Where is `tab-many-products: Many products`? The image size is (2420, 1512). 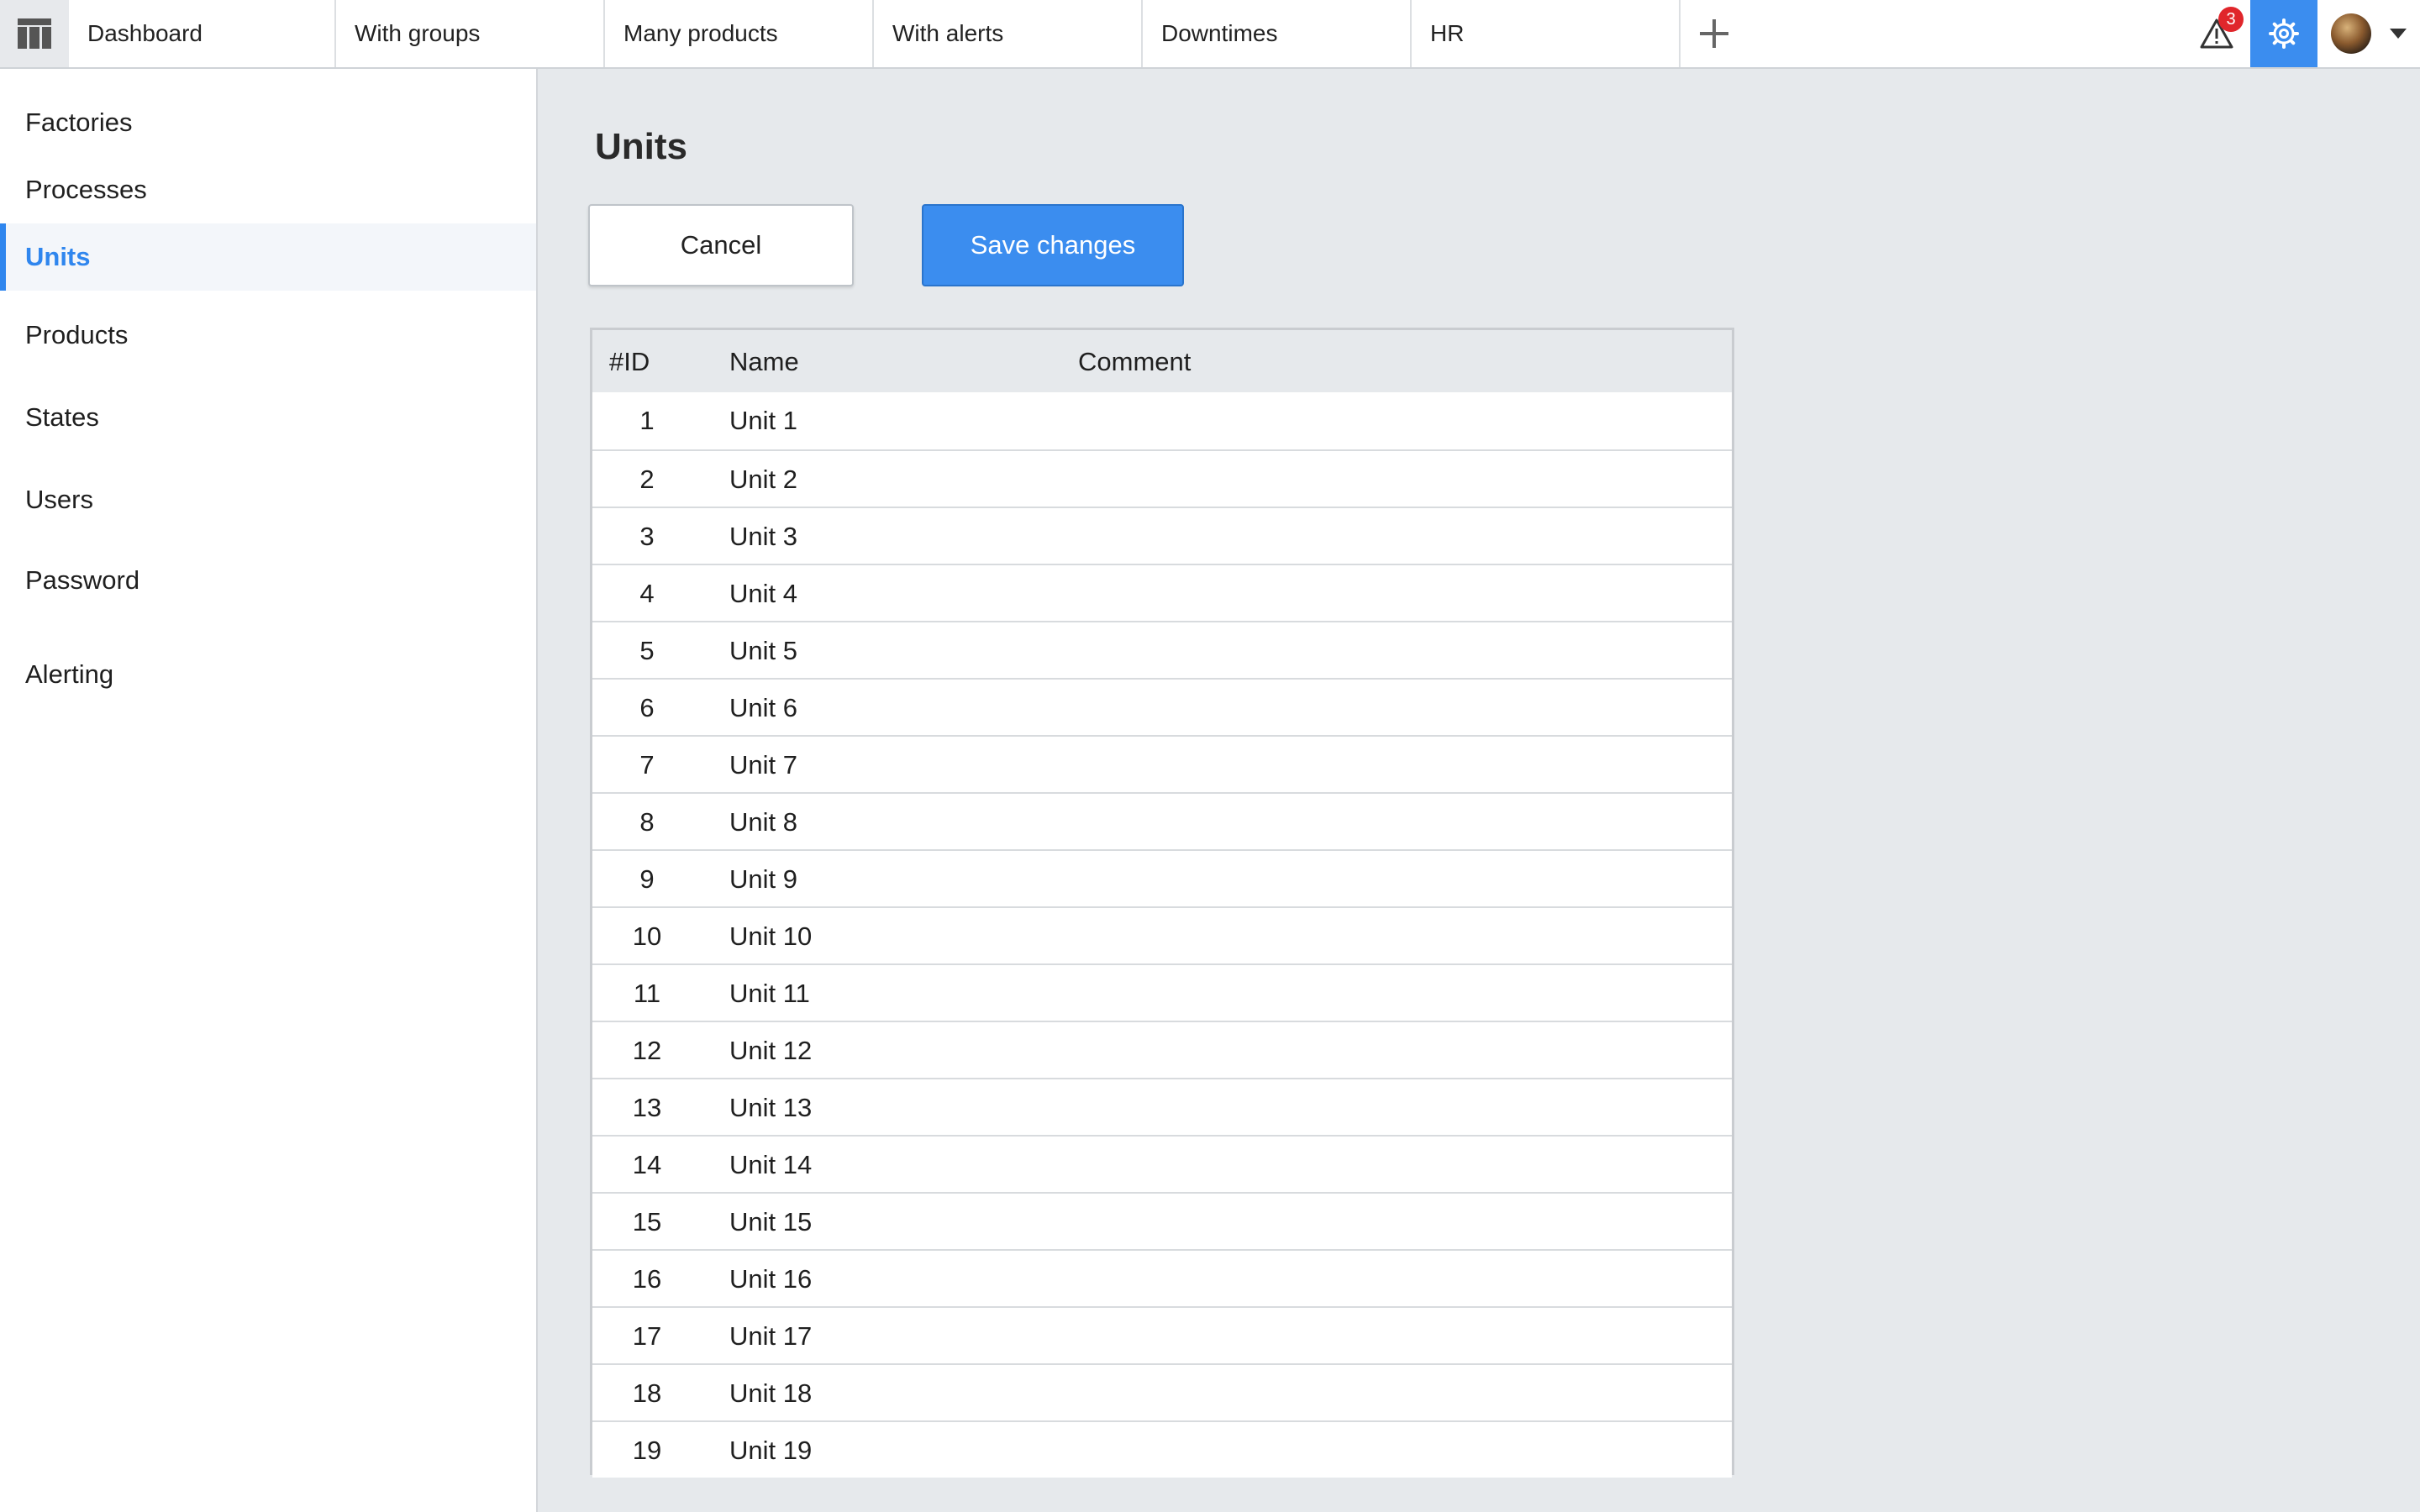 tab-many-products: Many products is located at coordinates (739, 33).